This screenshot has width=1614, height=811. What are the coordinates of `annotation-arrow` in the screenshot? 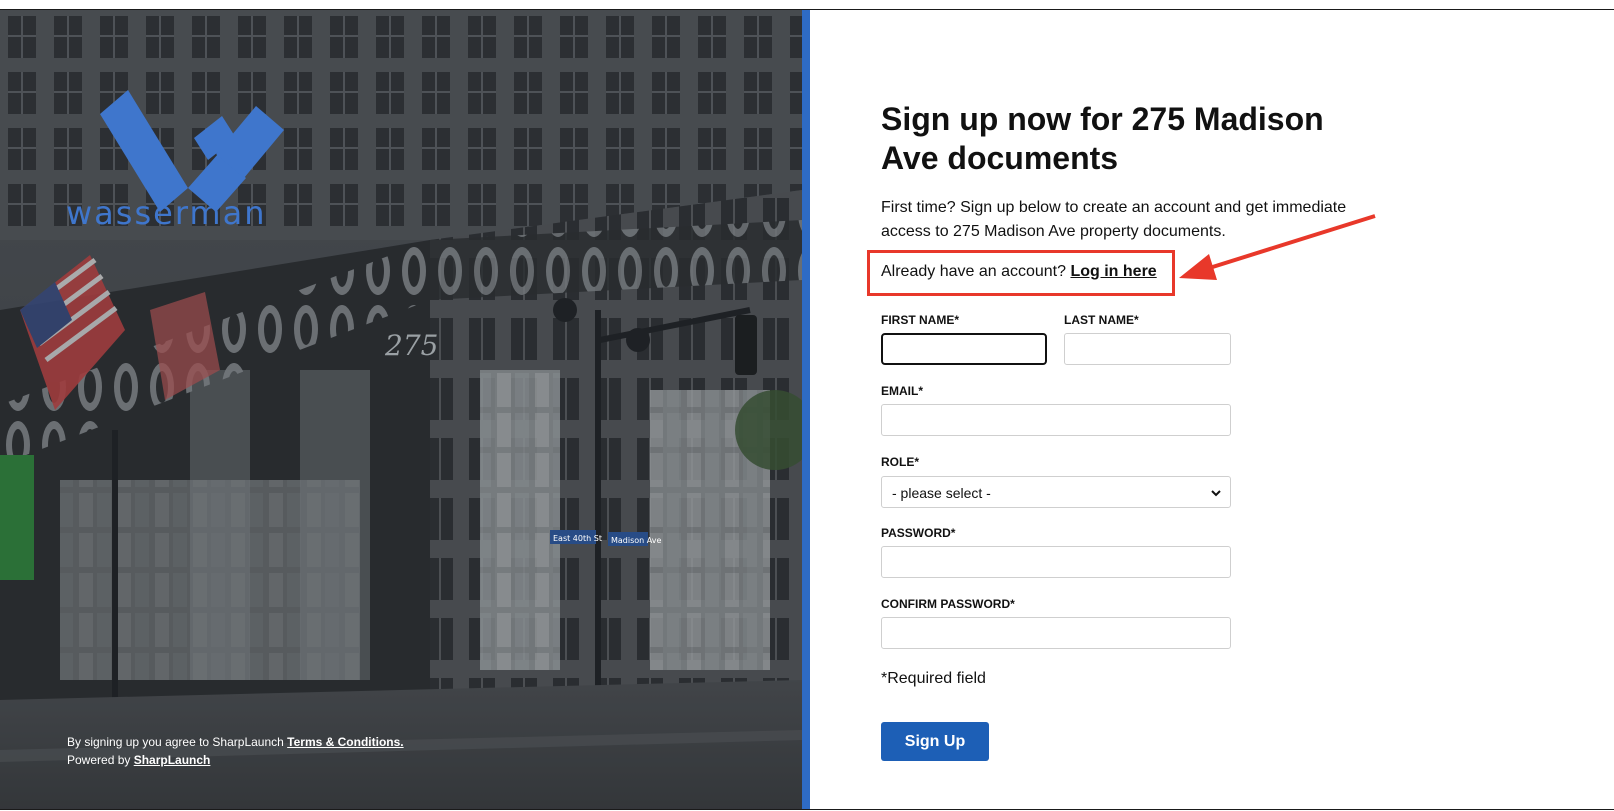 It's located at (1277, 247).